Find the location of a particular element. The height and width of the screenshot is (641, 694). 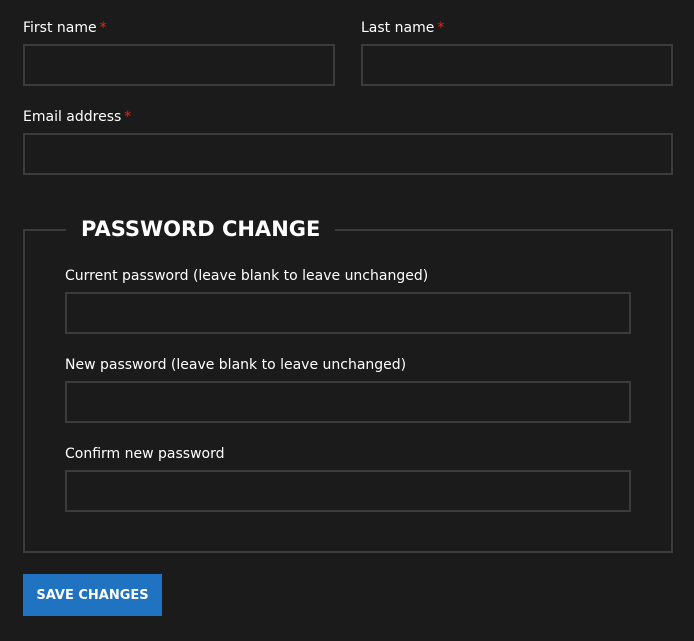

confirm-password-label: Confirm new password is located at coordinates (145, 454).